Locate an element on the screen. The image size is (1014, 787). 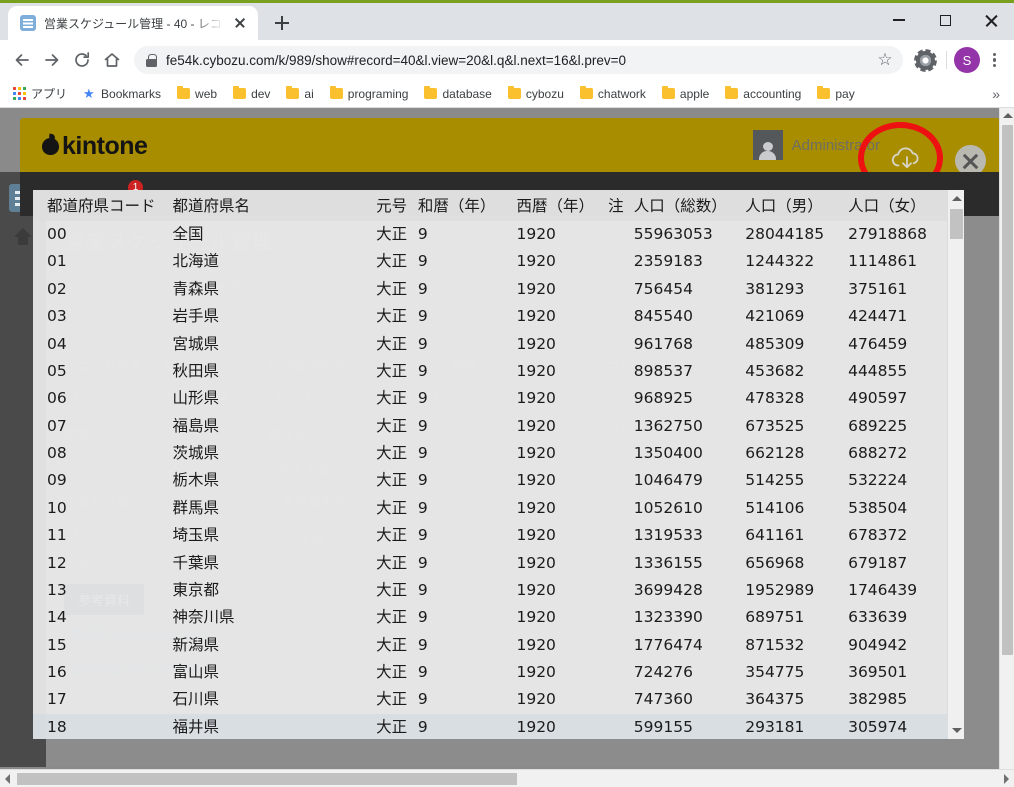
cell-population-female: 679187 is located at coordinates (878, 562).